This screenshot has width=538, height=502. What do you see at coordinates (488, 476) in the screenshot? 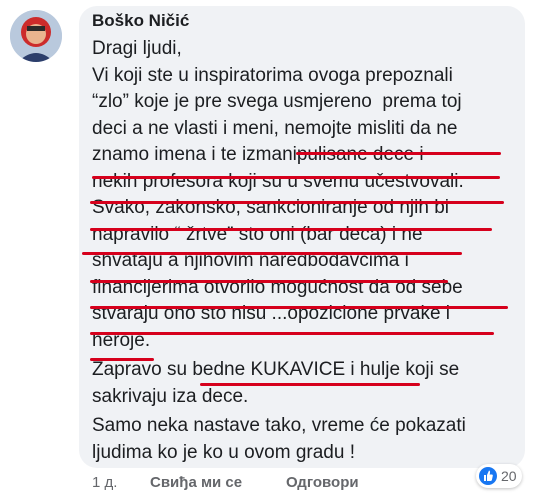
I see `like-icon` at bounding box center [488, 476].